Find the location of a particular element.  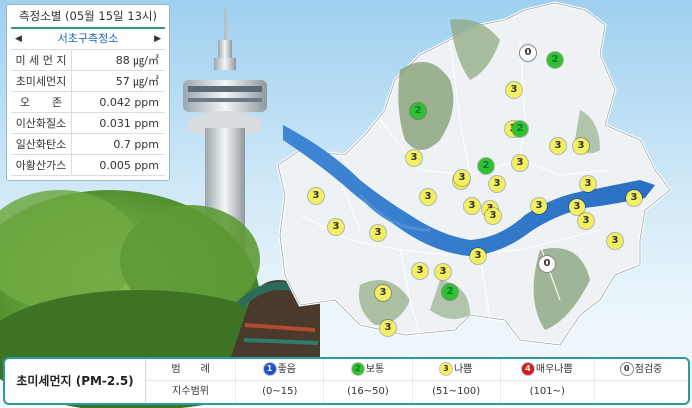

pollutant-name: 초미세먼지 is located at coordinates (41, 81).